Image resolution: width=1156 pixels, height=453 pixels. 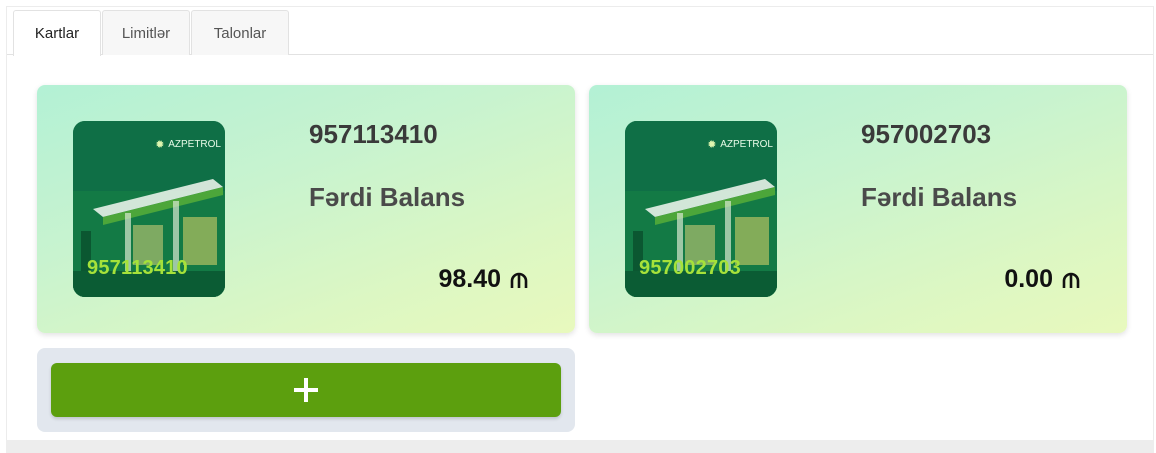 I want to click on card-balance: 98.40, so click(x=483, y=279).